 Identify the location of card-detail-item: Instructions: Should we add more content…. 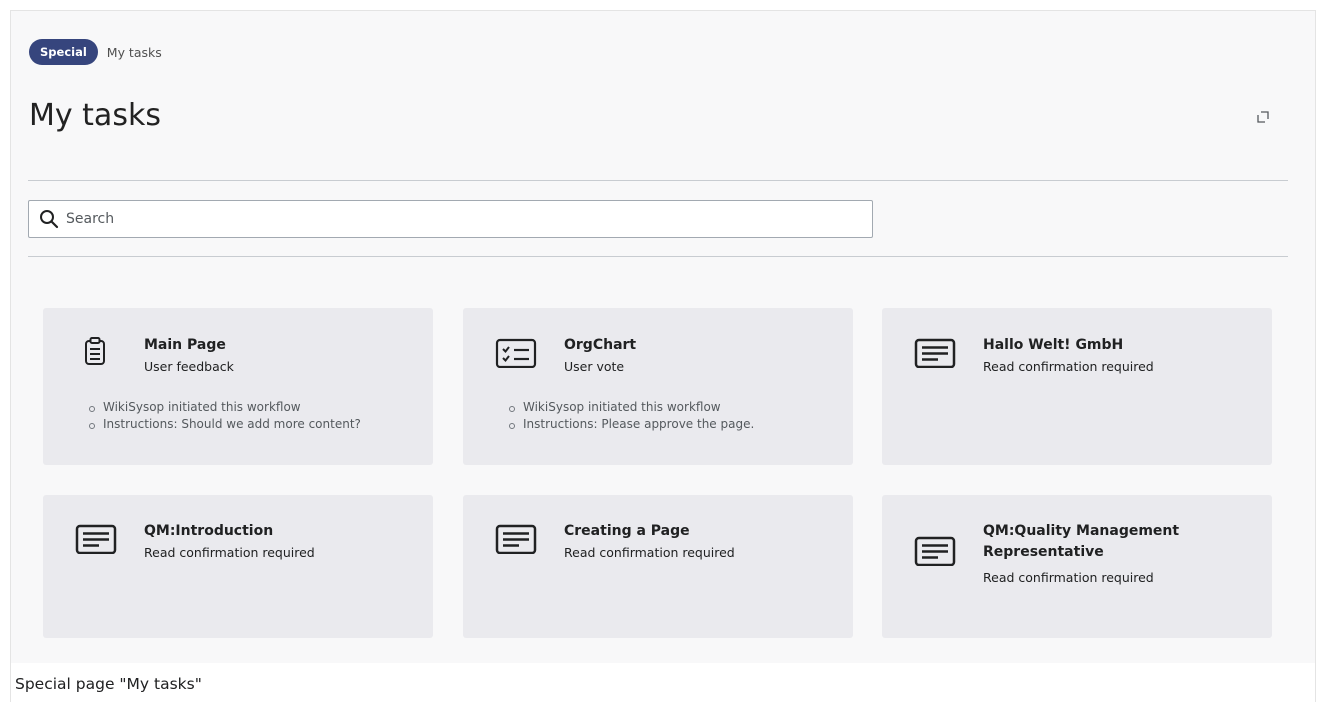
(225, 424).